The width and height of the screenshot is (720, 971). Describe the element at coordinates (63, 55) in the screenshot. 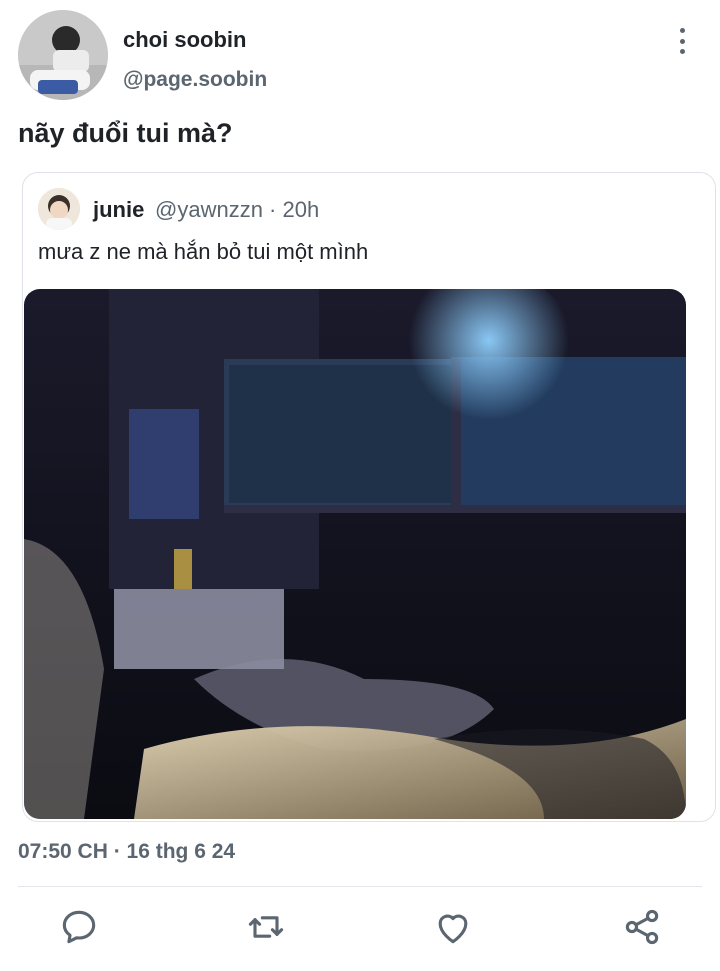

I see `author-avatar` at that location.